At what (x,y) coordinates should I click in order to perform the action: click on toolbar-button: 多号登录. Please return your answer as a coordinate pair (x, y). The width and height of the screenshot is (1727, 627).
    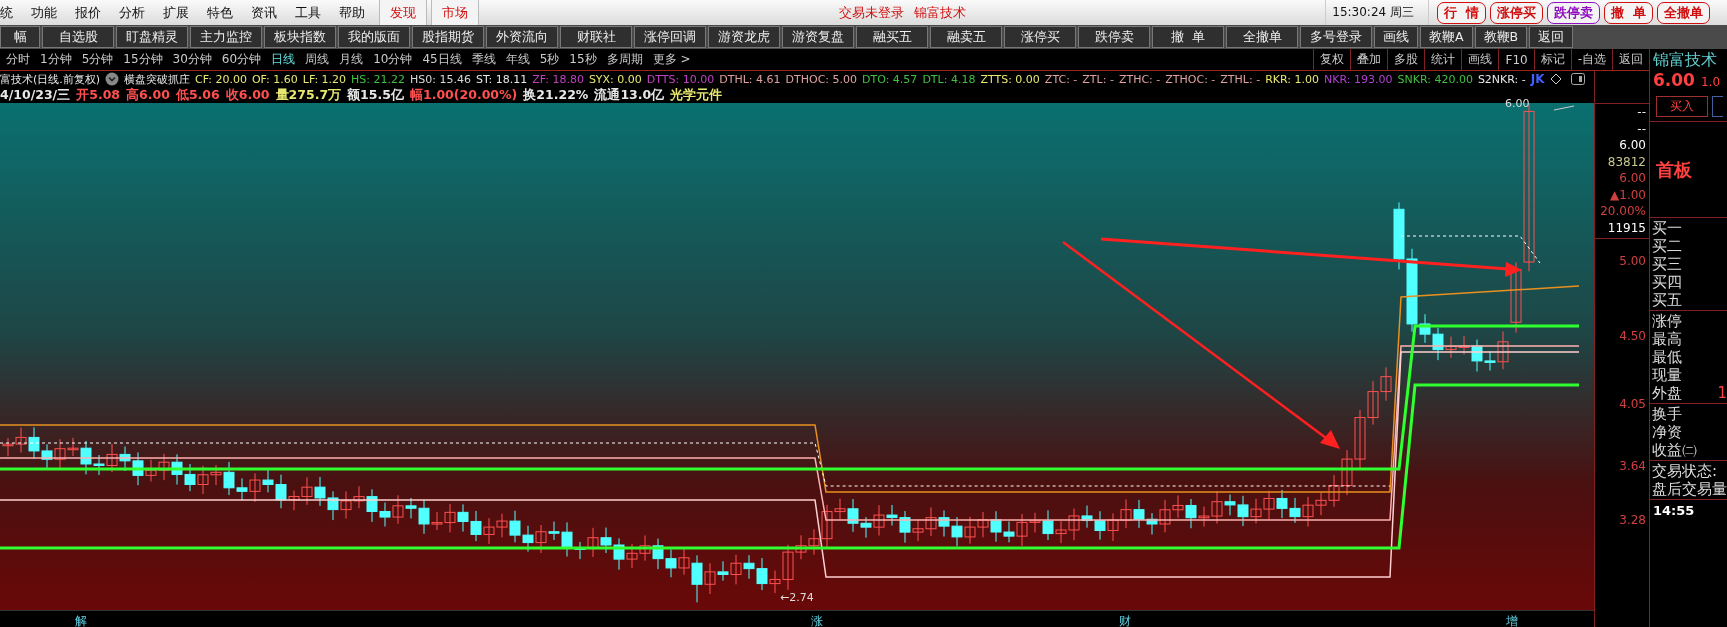
    Looking at the image, I should click on (1336, 37).